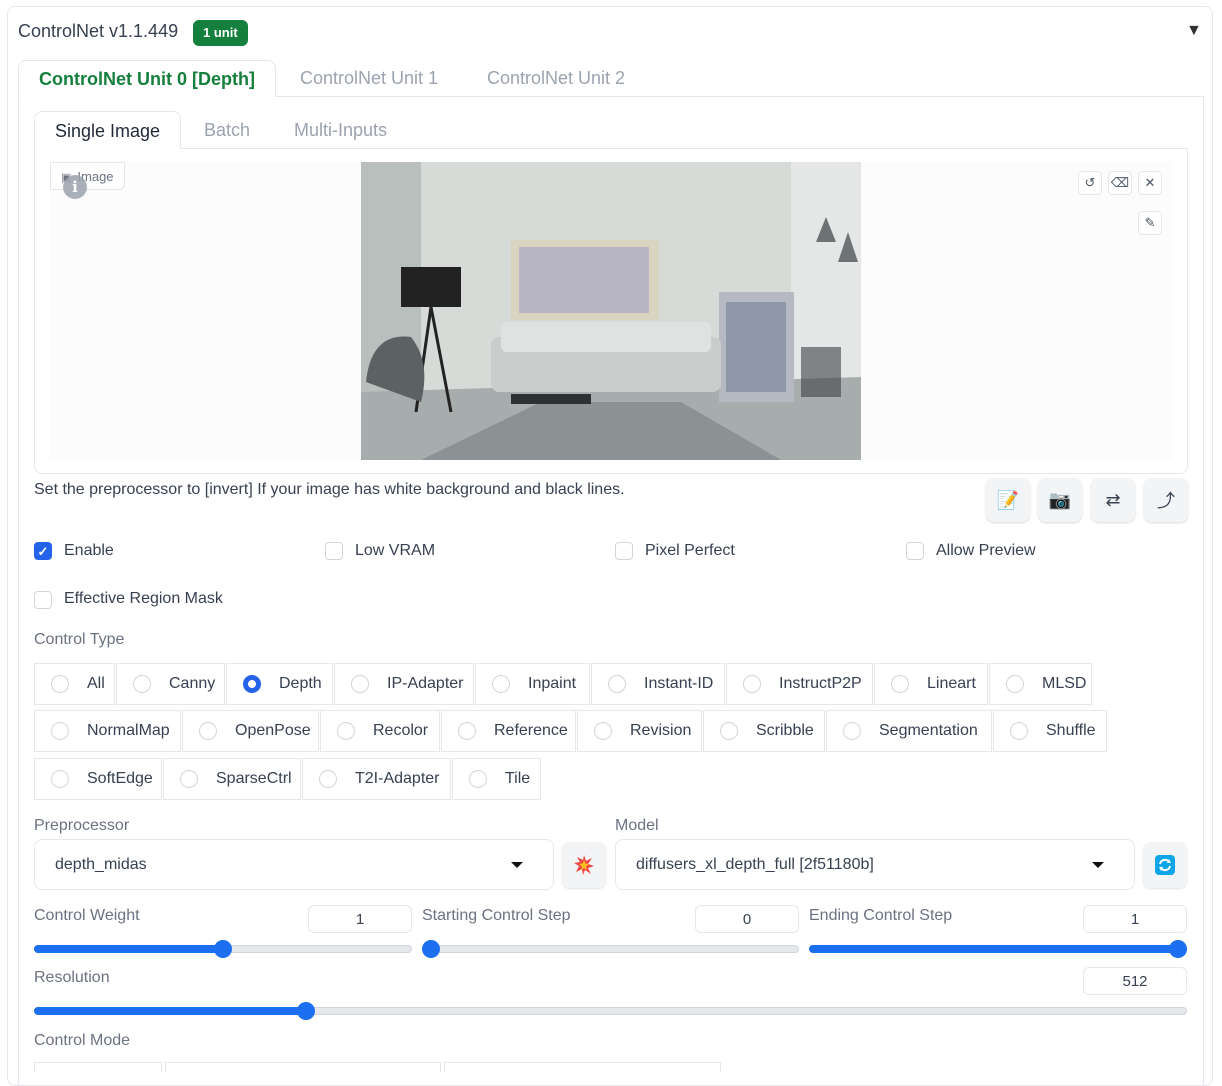  I want to click on radio-label: SparseCtrl, so click(254, 778).